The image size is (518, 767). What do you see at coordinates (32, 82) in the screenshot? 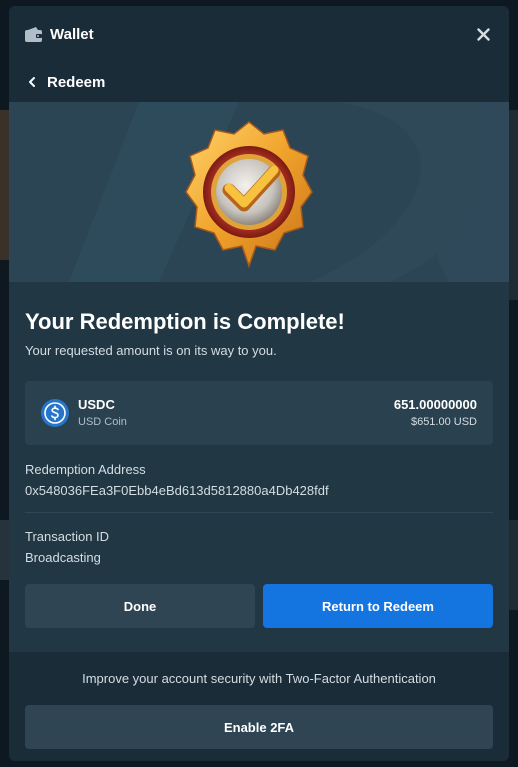
I see `chevron-left-icon` at bounding box center [32, 82].